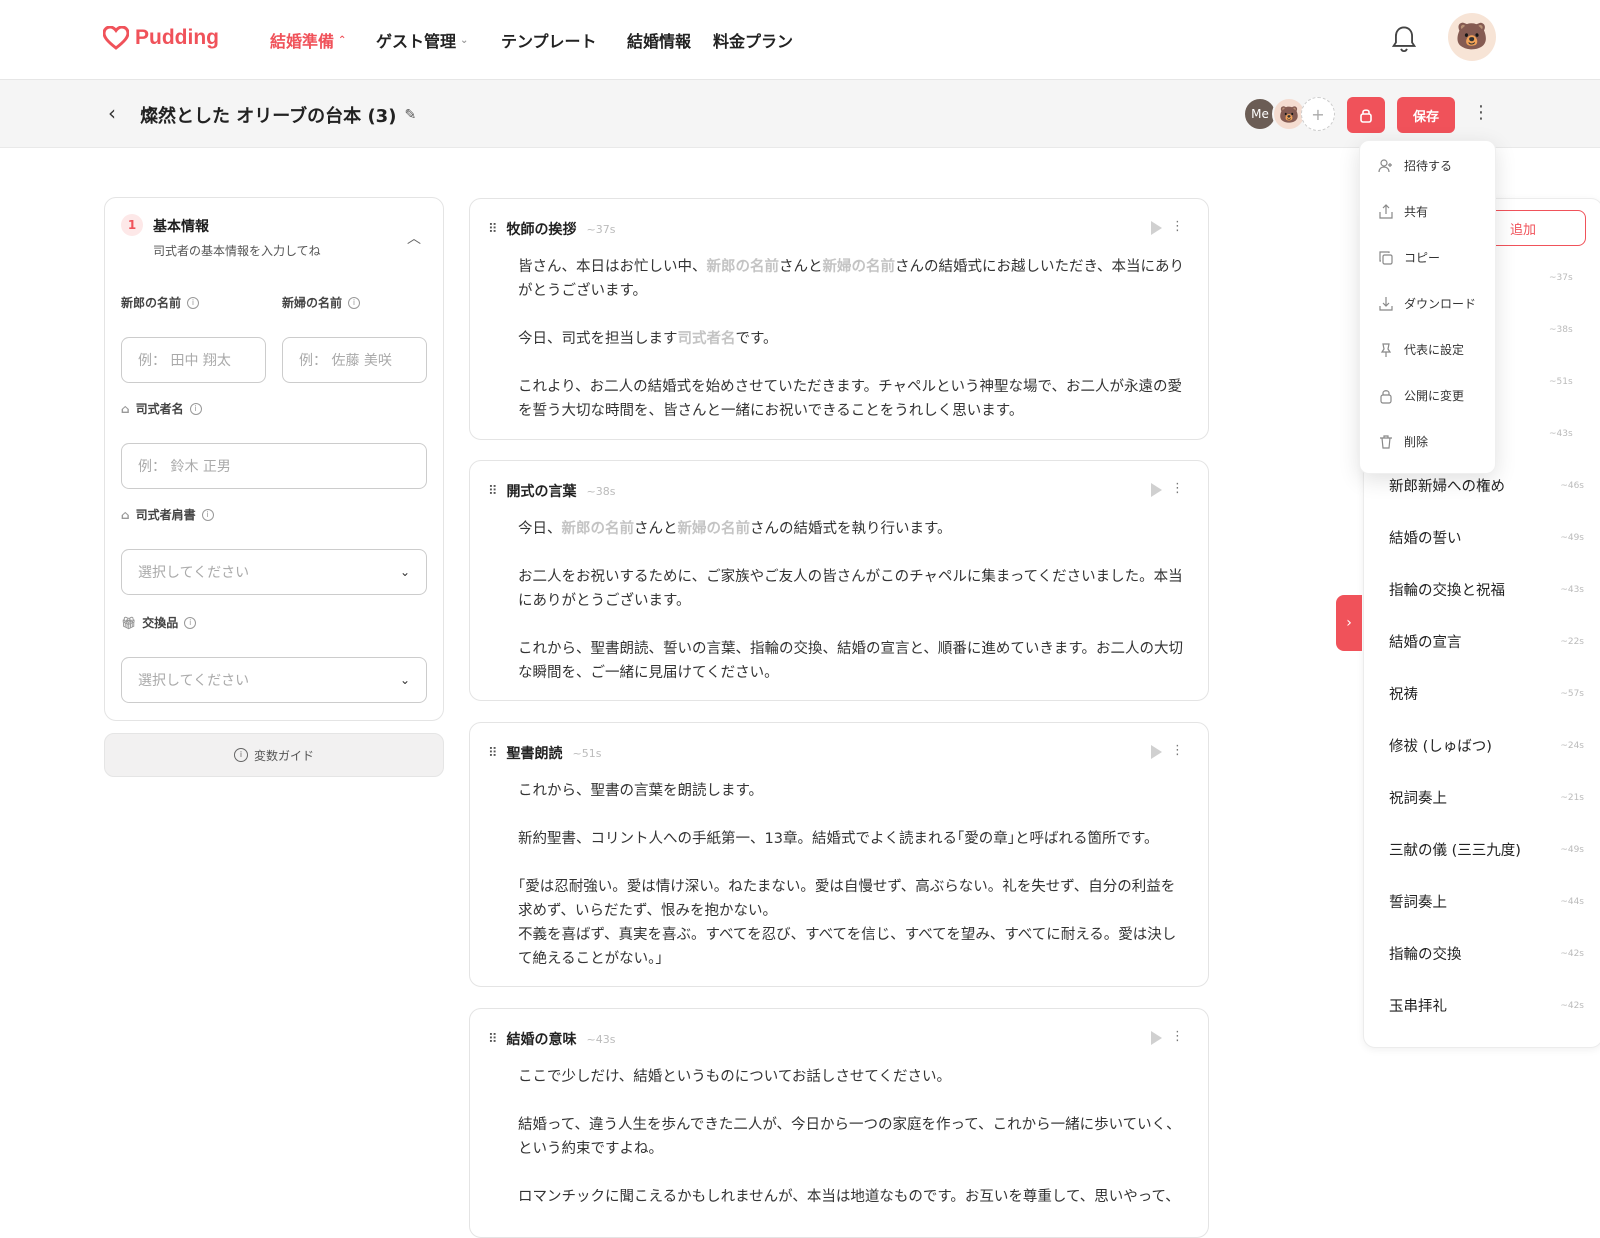 The height and width of the screenshot is (1238, 1600). I want to click on nav-pricing: 料金プラン, so click(753, 40).